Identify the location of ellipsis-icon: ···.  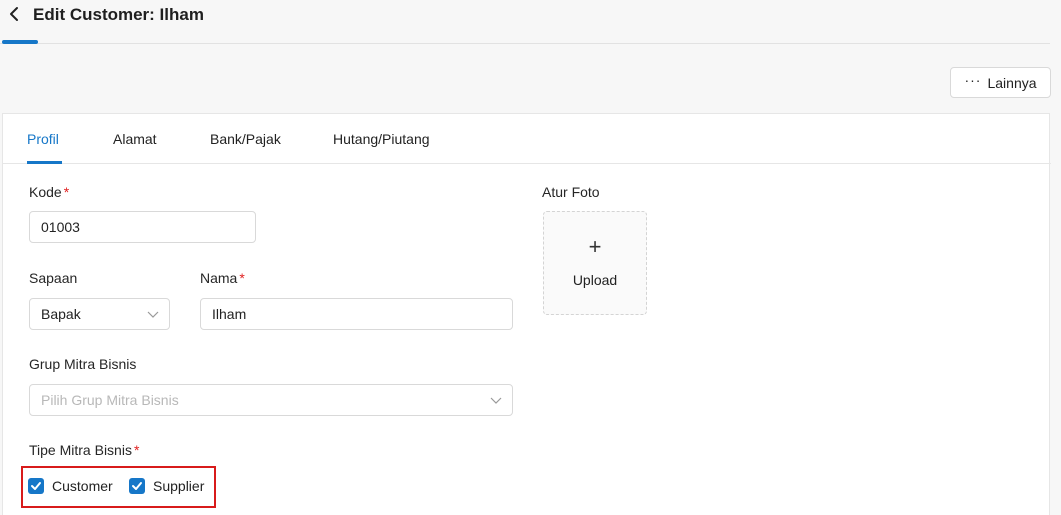
(973, 79).